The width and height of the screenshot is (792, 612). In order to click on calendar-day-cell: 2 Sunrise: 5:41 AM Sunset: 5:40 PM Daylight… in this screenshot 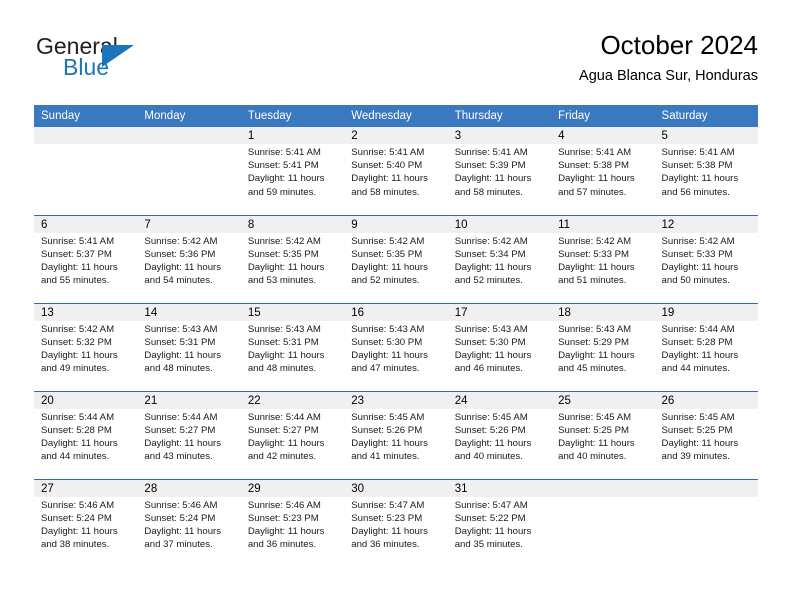, I will do `click(396, 171)`.